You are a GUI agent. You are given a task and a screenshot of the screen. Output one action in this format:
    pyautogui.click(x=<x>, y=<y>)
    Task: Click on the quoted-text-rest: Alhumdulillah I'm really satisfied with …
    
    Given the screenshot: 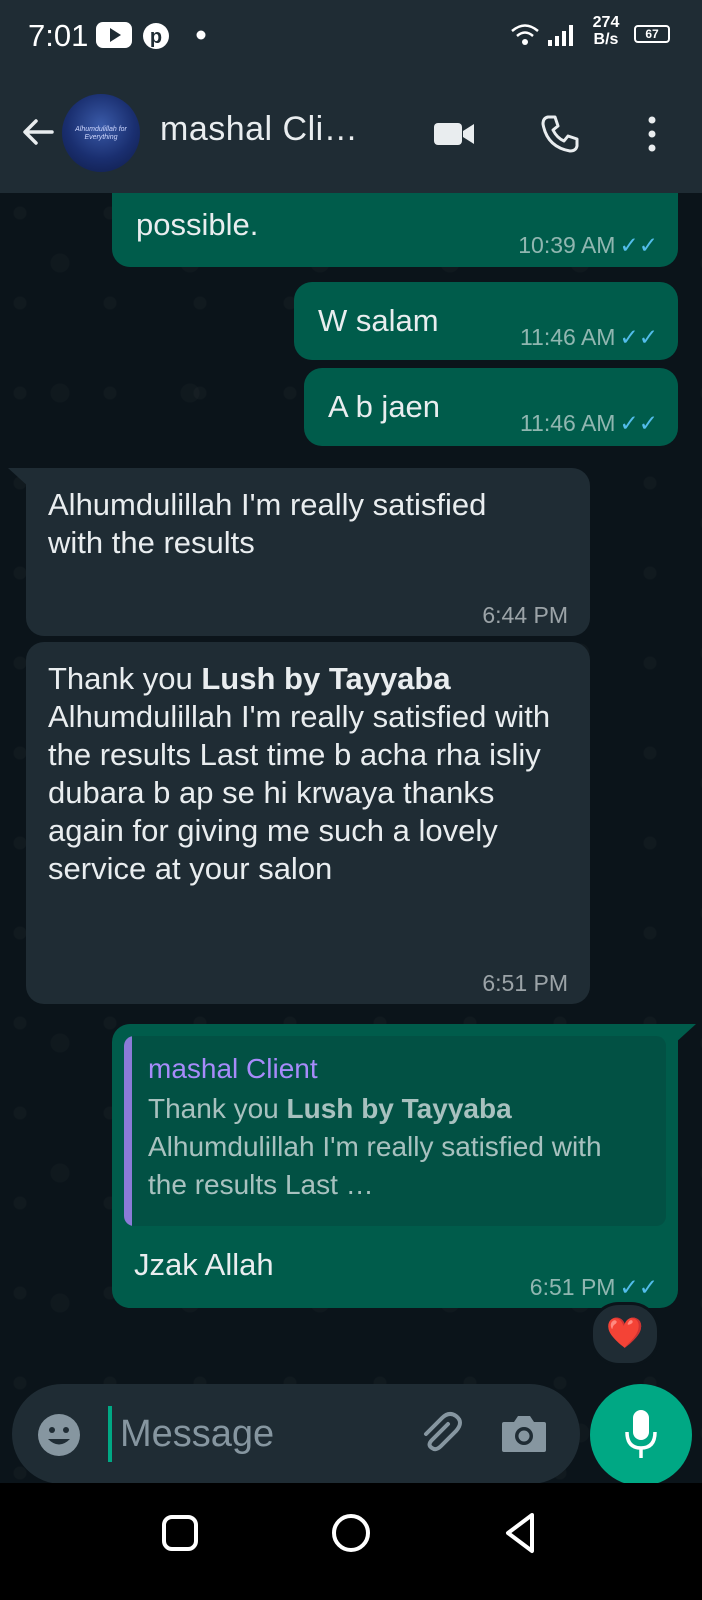 What is the action you would take?
    pyautogui.click(x=375, y=1165)
    